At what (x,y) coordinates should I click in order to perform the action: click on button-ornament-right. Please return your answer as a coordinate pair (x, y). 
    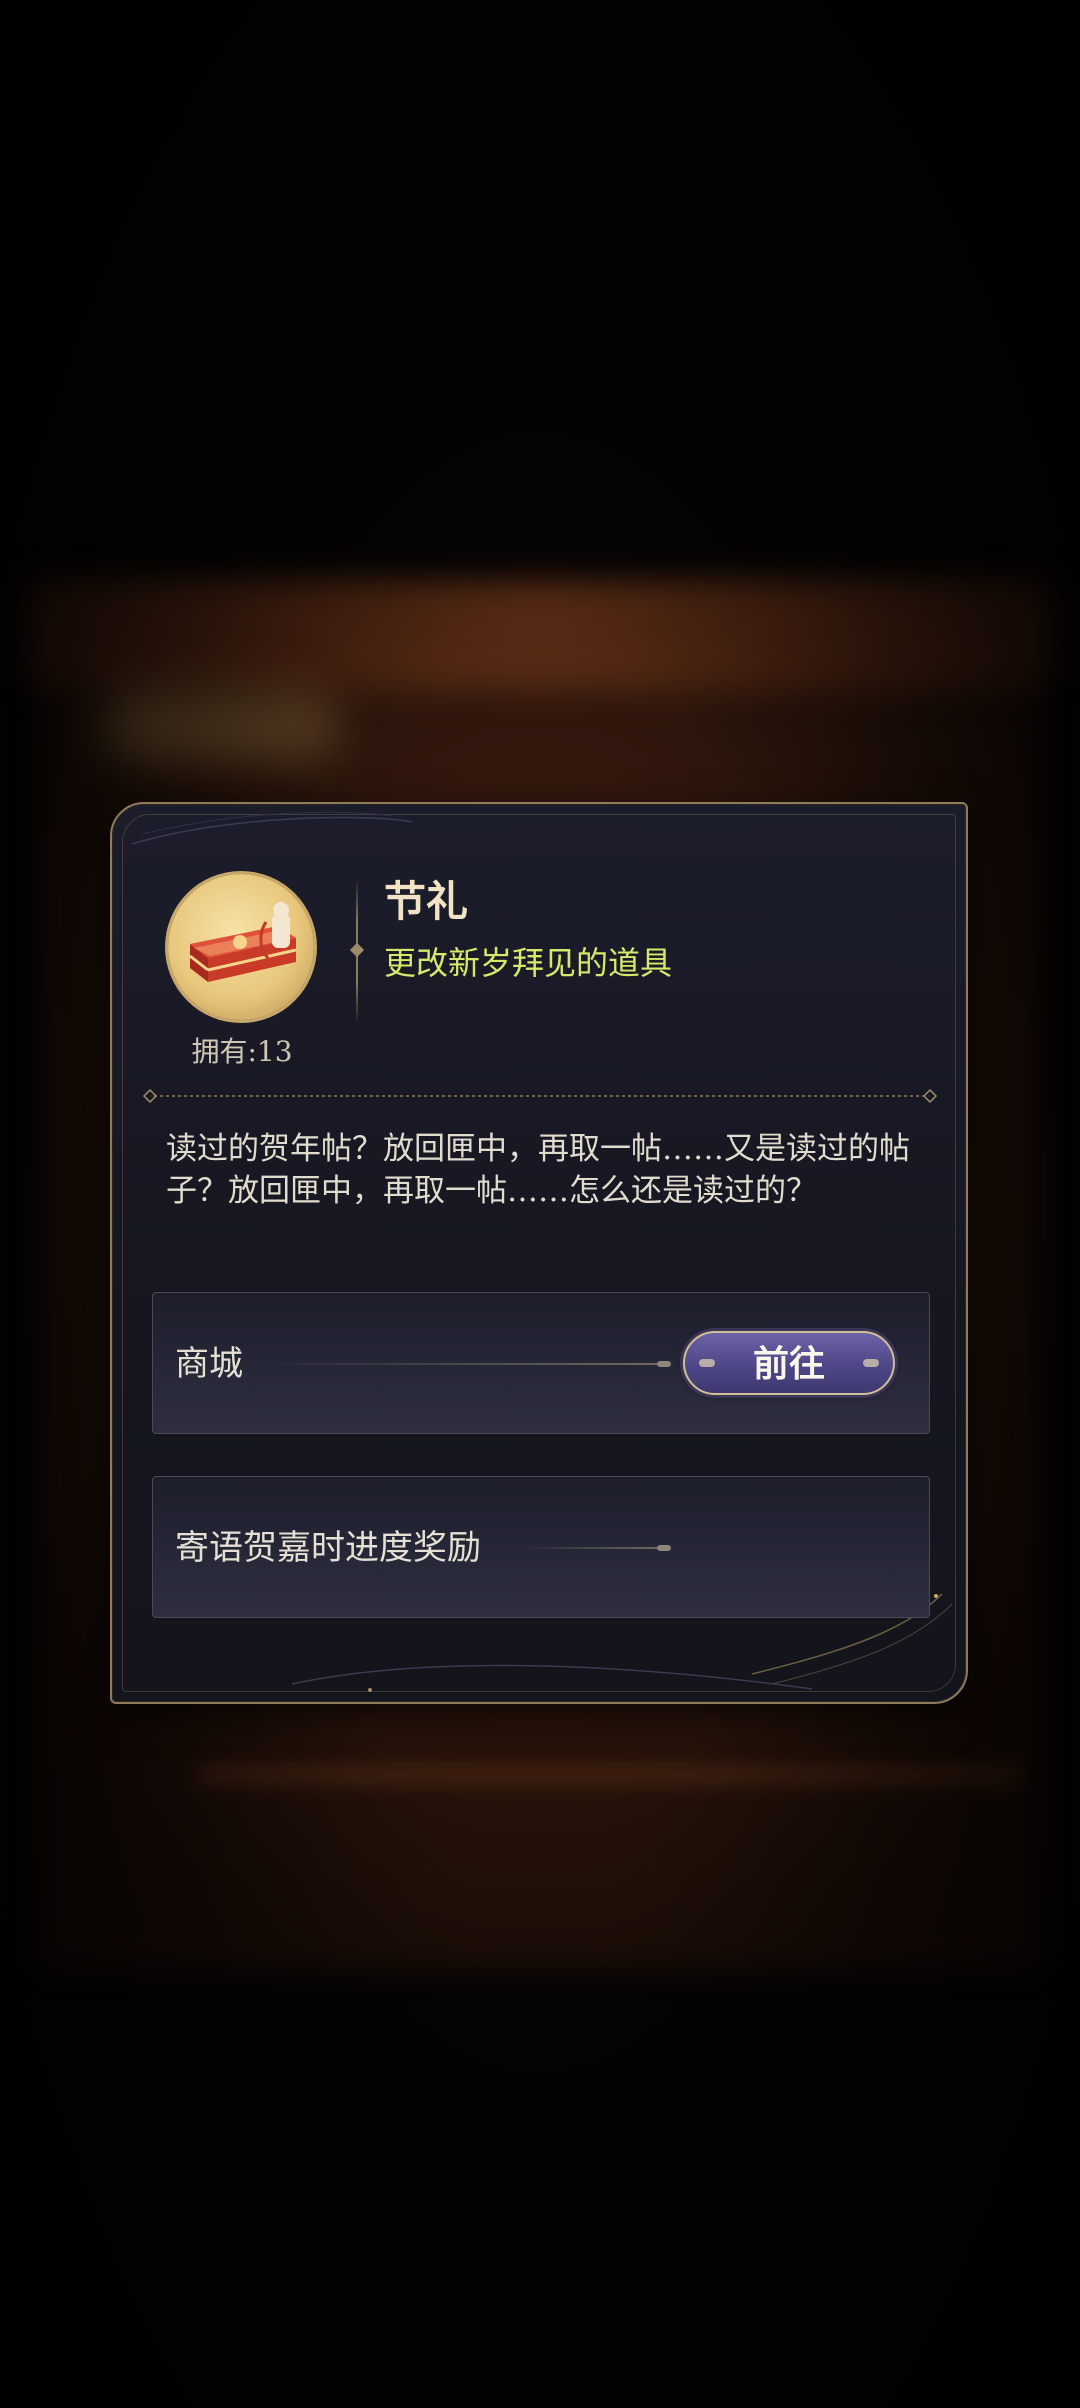
    Looking at the image, I should click on (871, 1363).